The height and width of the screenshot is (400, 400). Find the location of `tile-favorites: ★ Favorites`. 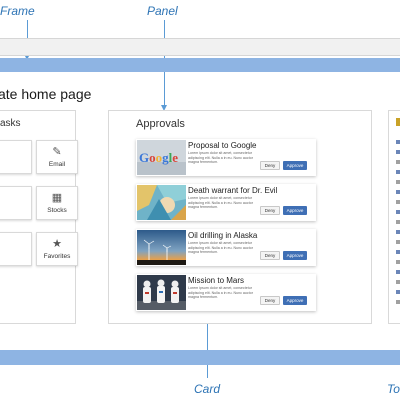

tile-favorites: ★ Favorites is located at coordinates (57, 249).